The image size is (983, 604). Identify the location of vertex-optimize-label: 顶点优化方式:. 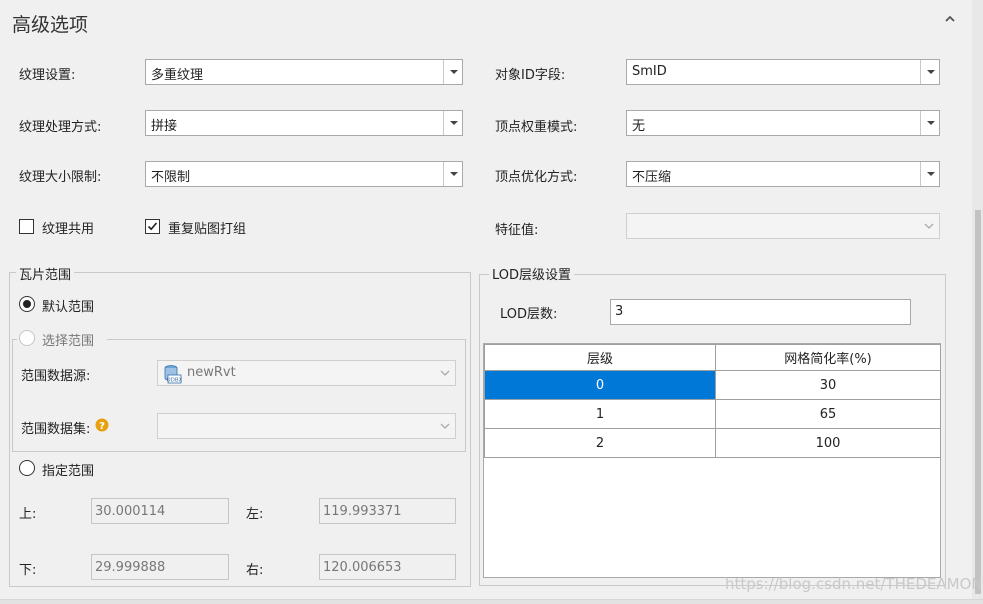
(536, 177).